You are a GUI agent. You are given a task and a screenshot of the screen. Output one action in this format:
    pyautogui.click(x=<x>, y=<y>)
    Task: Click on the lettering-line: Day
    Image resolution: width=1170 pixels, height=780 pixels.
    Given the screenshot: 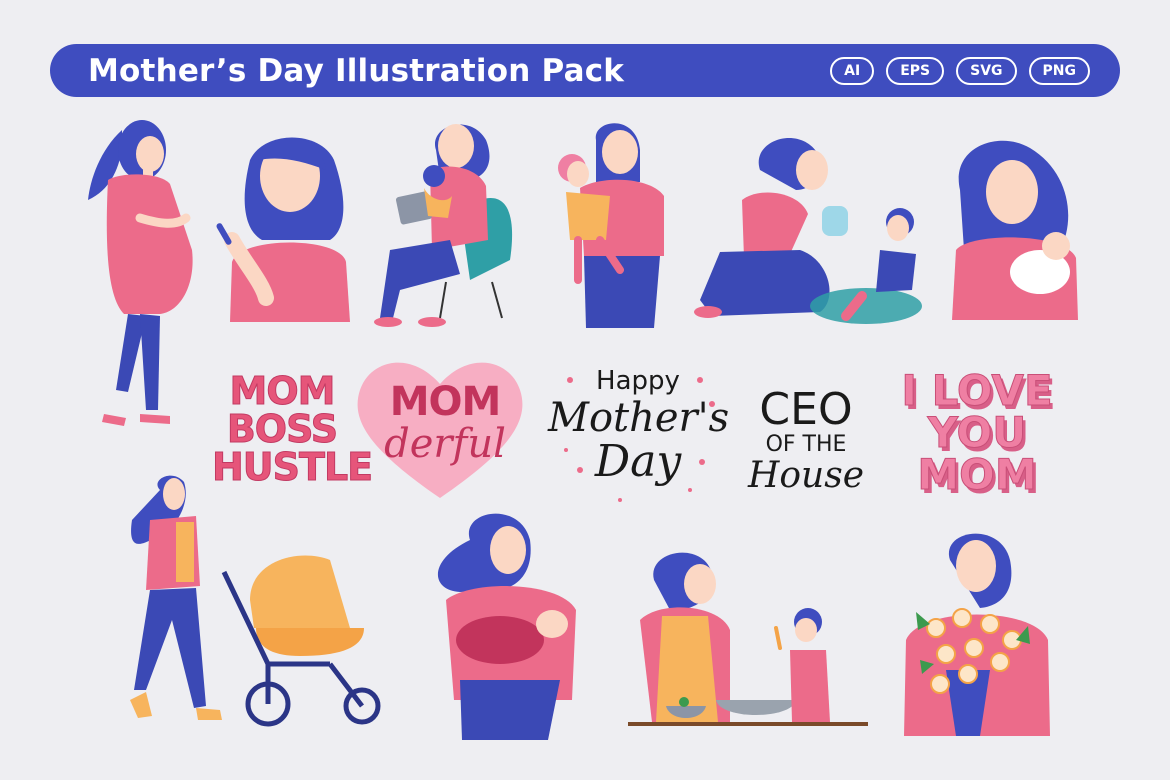 What is the action you would take?
    pyautogui.click(x=638, y=461)
    